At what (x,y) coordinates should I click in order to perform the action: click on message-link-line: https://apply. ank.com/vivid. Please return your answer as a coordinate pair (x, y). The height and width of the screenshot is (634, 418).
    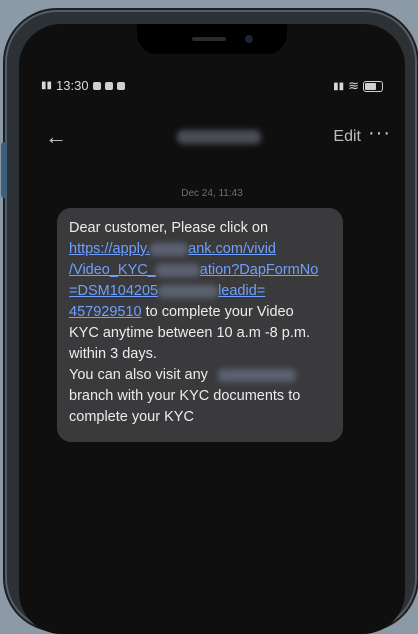
    Looking at the image, I should click on (200, 249).